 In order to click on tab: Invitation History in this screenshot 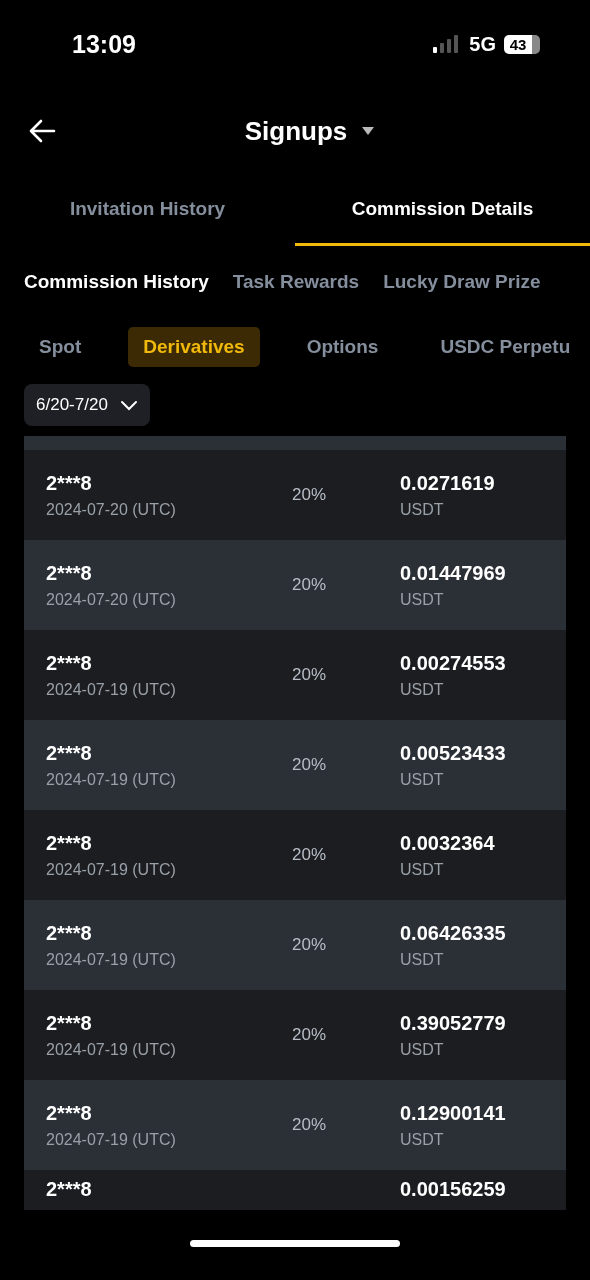, I will do `click(147, 210)`.